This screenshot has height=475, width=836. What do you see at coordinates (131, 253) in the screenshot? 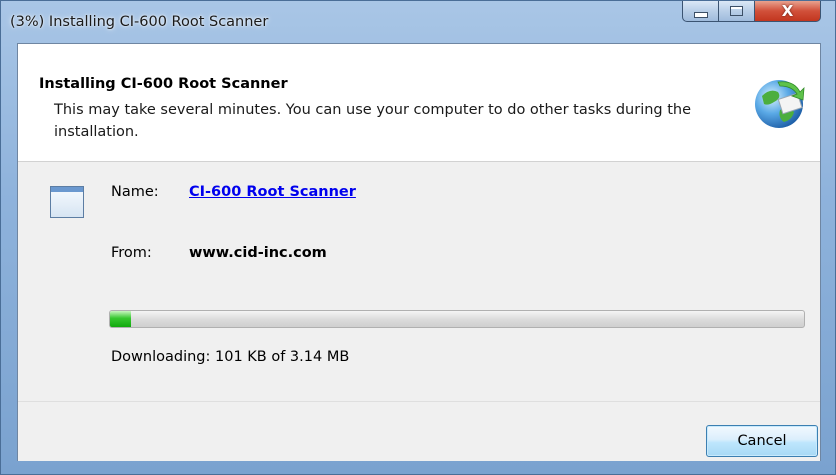
I see `from-label: From:` at bounding box center [131, 253].